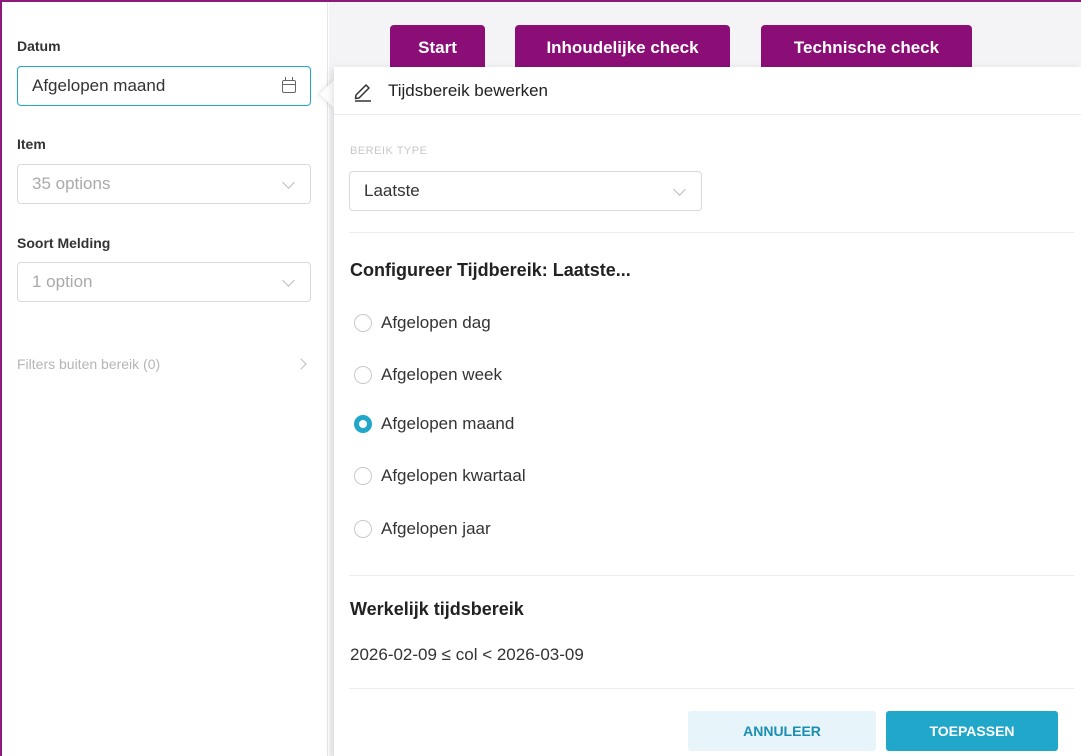 This screenshot has height=756, width=1081. I want to click on apply-button: TOEPASSEN, so click(972, 731).